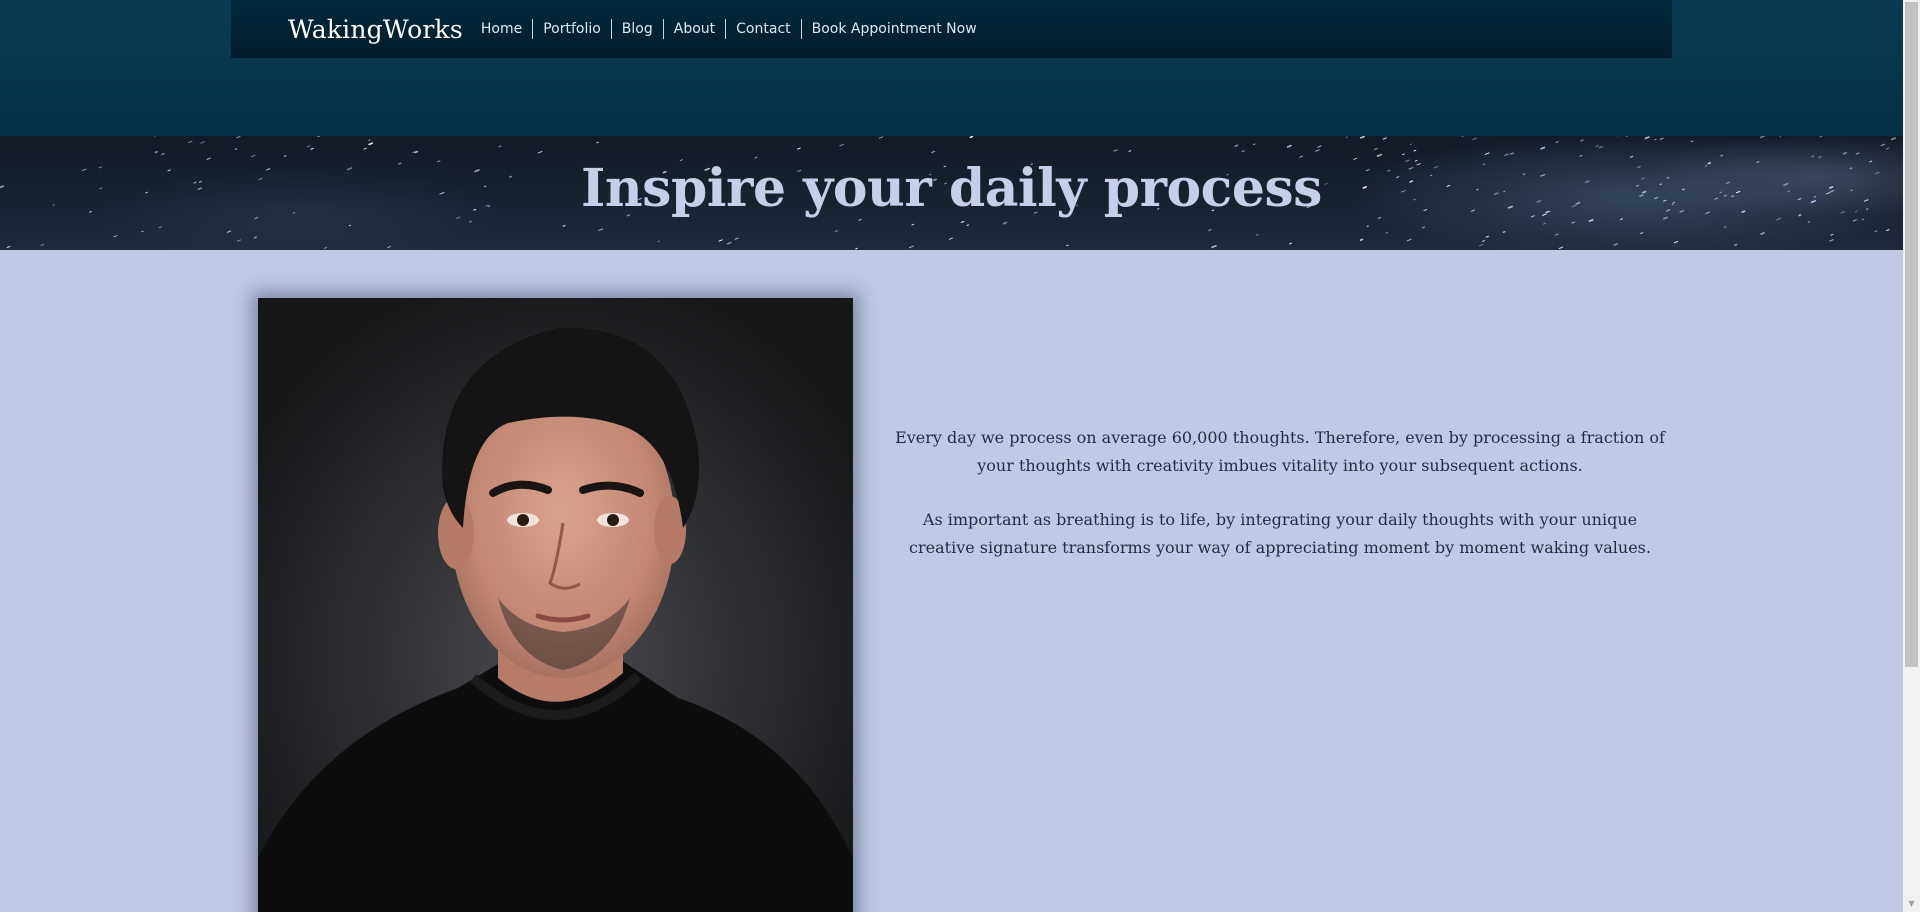  Describe the element at coordinates (502, 29) in the screenshot. I see `nav-home-link: Home` at that location.